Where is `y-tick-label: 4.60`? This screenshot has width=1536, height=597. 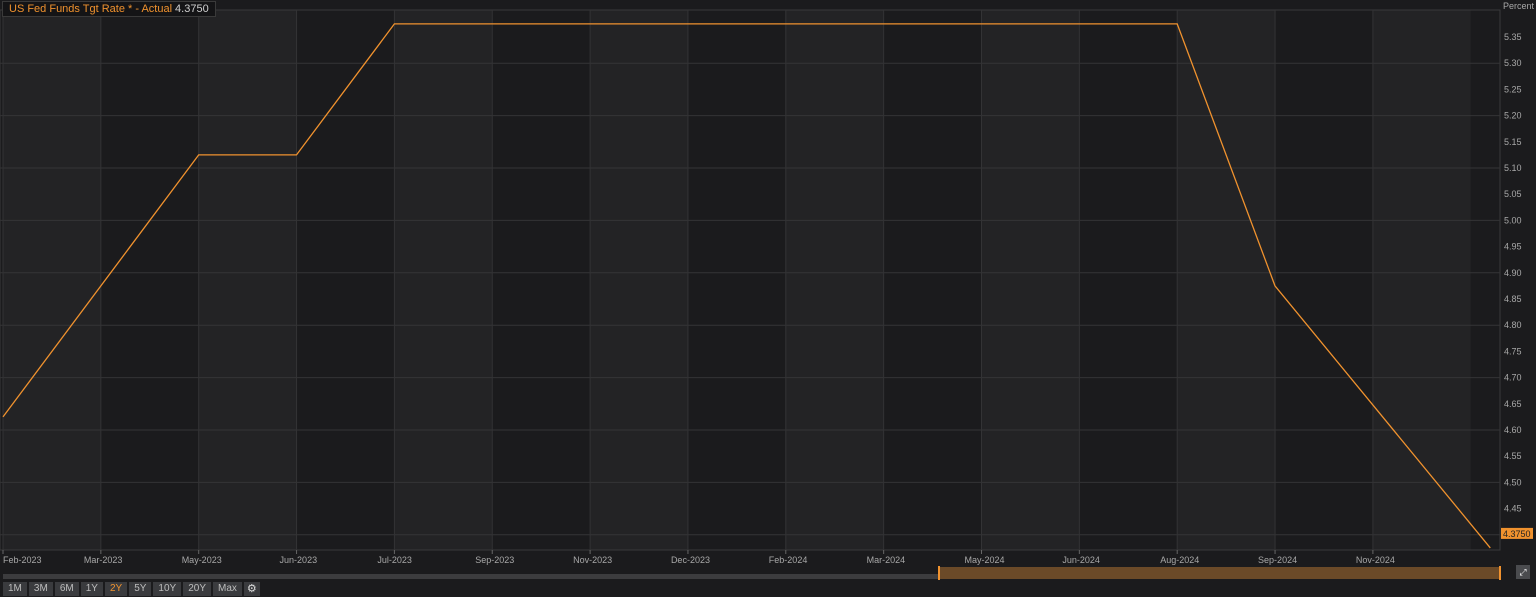 y-tick-label: 4.60 is located at coordinates (1513, 430).